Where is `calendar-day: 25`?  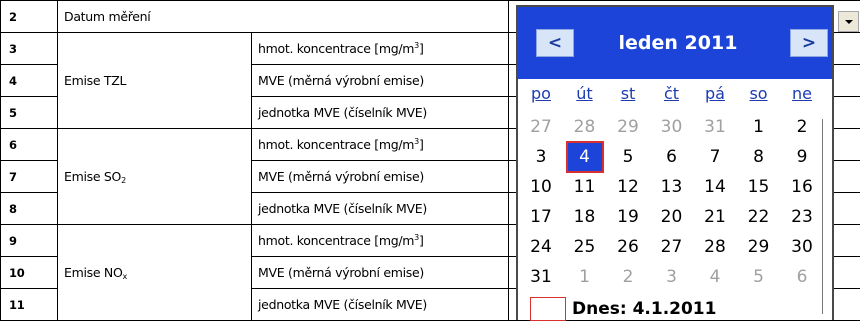 calendar-day: 25 is located at coordinates (585, 247).